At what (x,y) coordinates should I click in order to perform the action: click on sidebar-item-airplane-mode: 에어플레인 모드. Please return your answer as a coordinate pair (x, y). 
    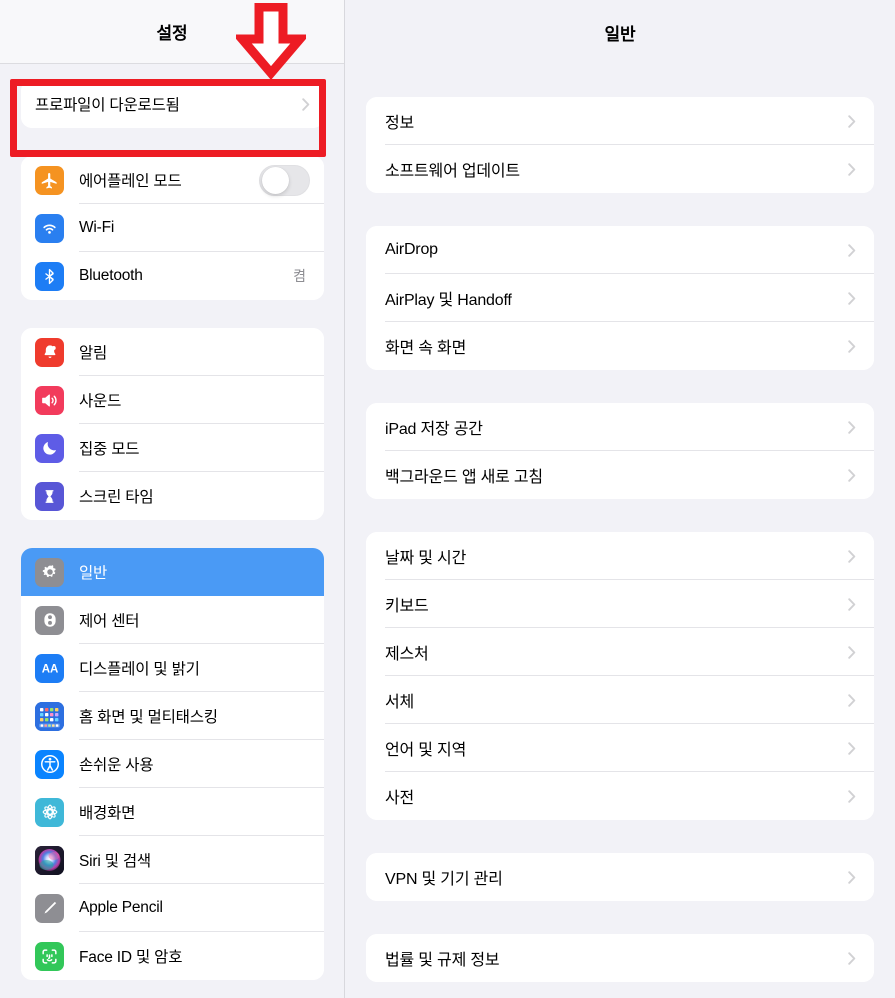
    Looking at the image, I should click on (172, 180).